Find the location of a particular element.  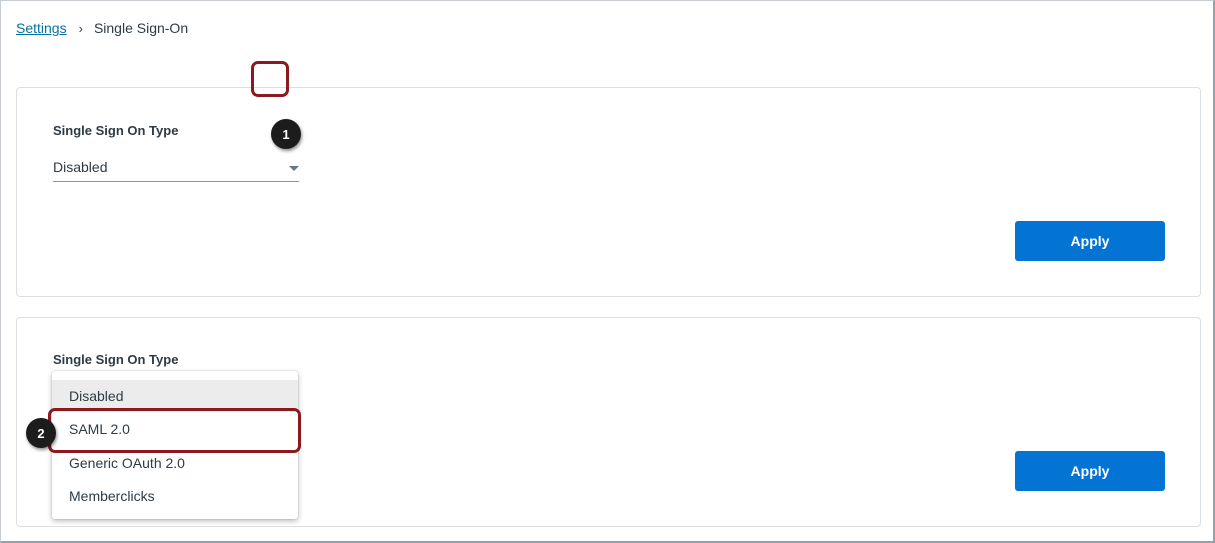

breadcrumb: Settings › Single Sign-On is located at coordinates (102, 28).